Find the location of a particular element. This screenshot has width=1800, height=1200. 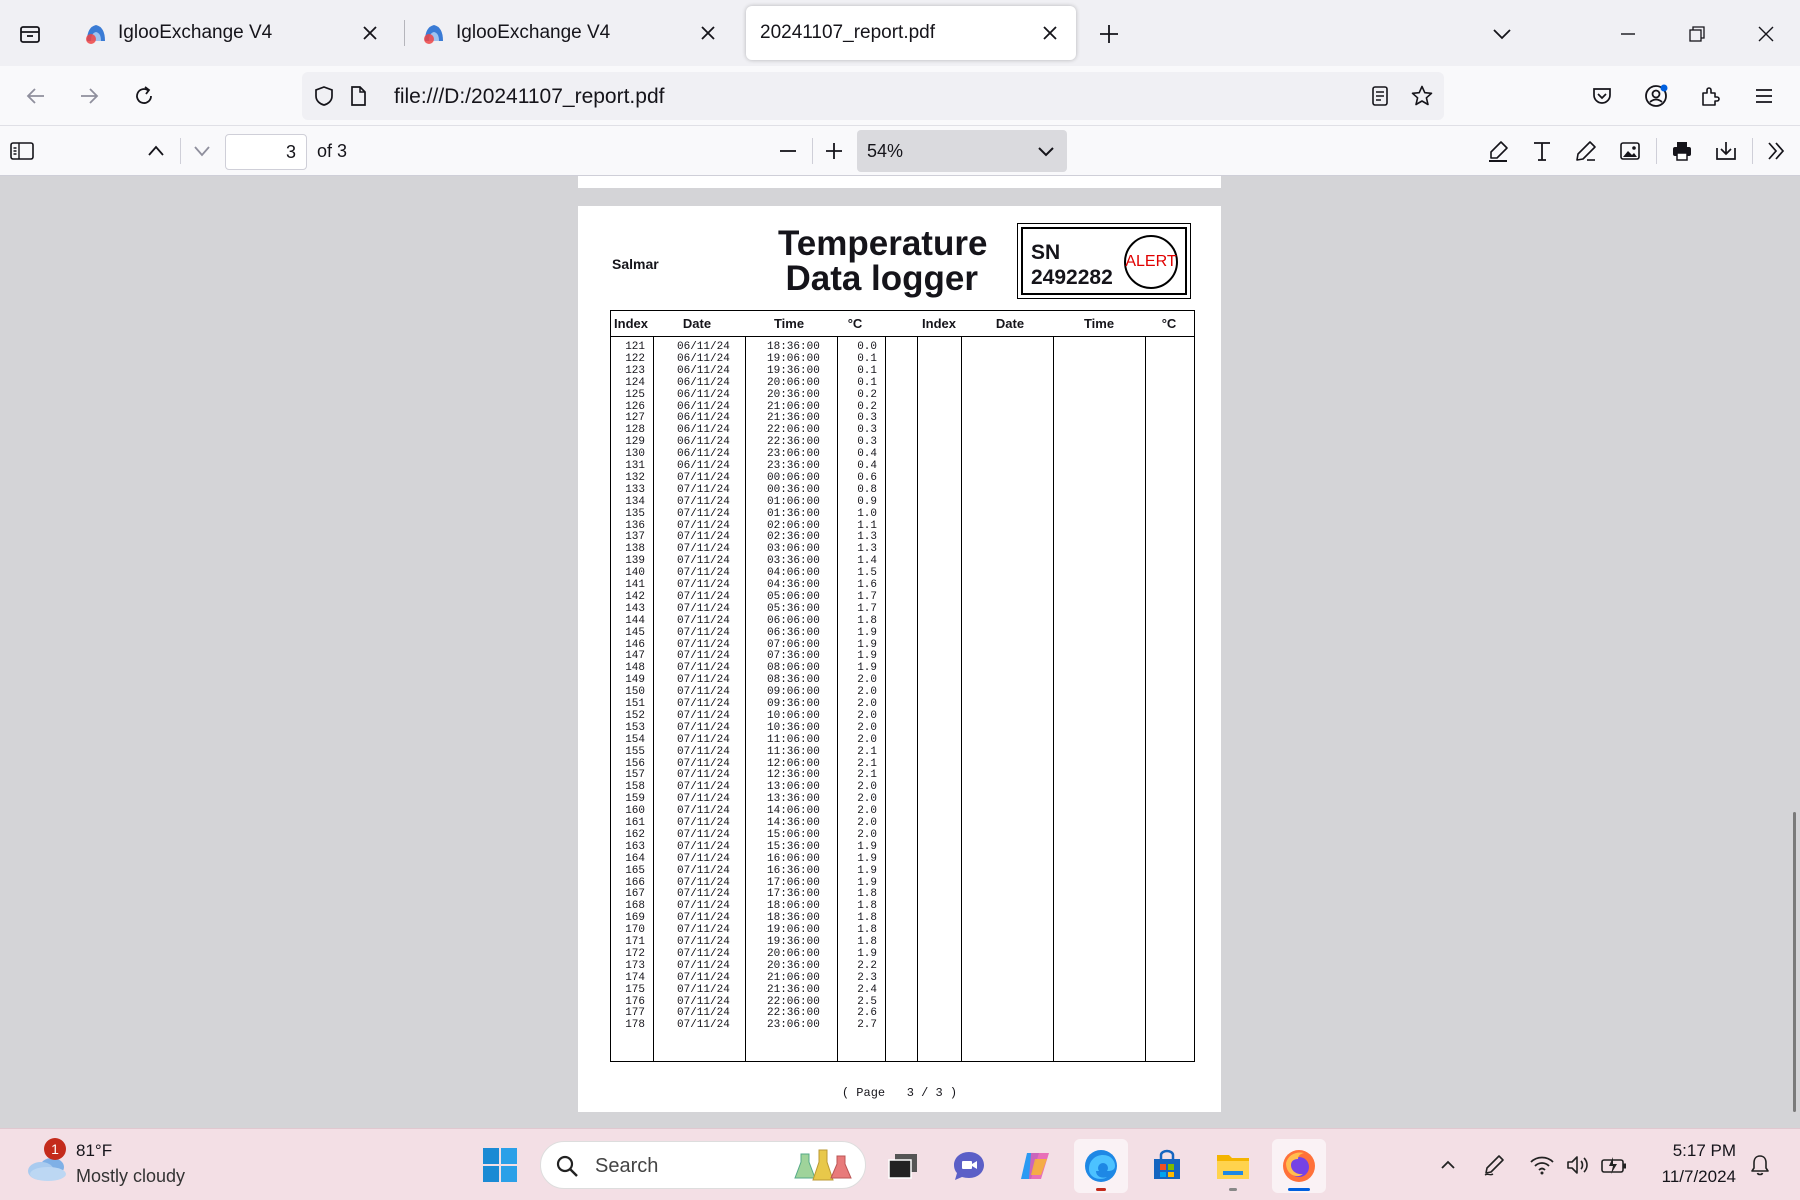

volume-button is located at coordinates (1578, 1165).